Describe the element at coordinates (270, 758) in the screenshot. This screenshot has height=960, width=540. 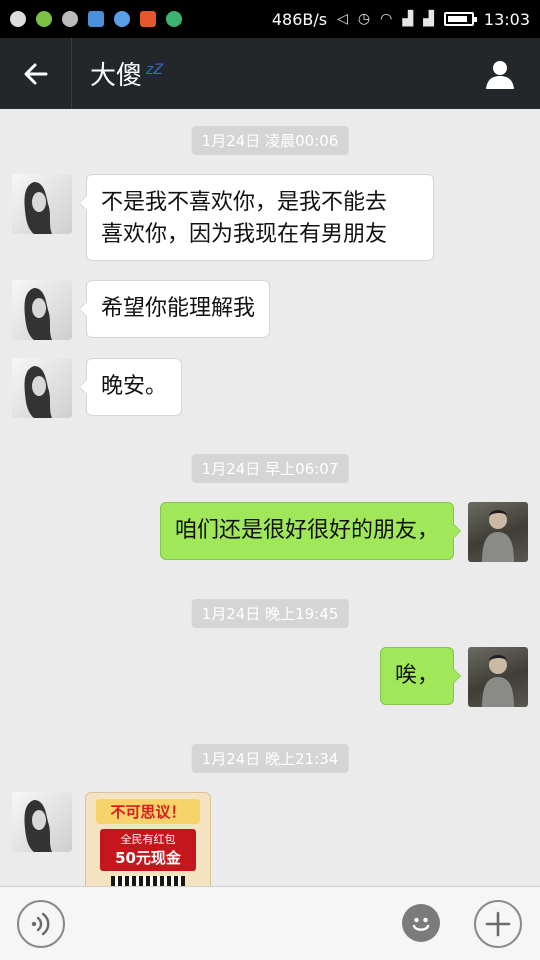
I see `timestamp: 1月24日 晚上21:34` at that location.